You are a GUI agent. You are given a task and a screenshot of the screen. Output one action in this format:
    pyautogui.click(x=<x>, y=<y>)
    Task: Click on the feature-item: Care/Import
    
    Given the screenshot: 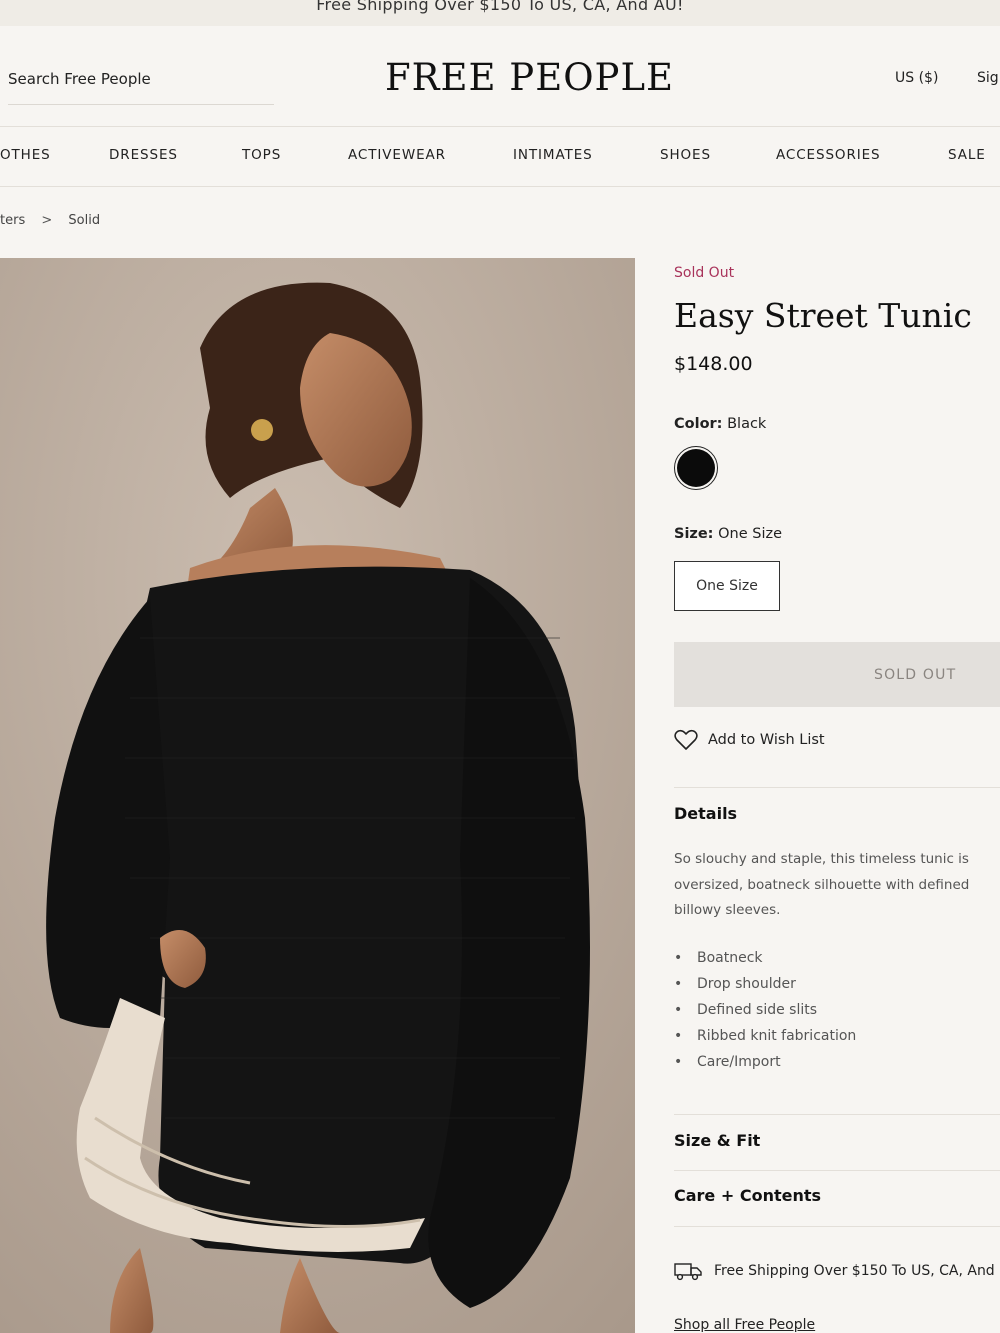 What is the action you would take?
    pyautogui.click(x=765, y=1062)
    